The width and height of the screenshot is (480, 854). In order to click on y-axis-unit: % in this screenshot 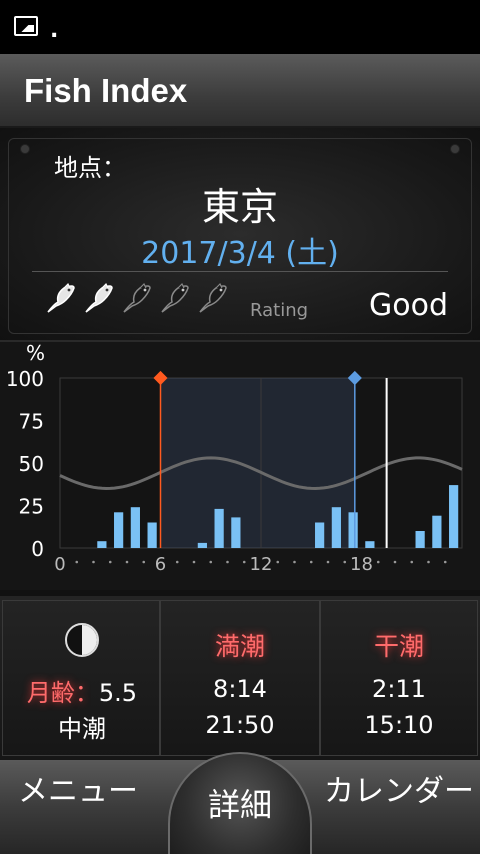, I will do `click(35, 353)`.